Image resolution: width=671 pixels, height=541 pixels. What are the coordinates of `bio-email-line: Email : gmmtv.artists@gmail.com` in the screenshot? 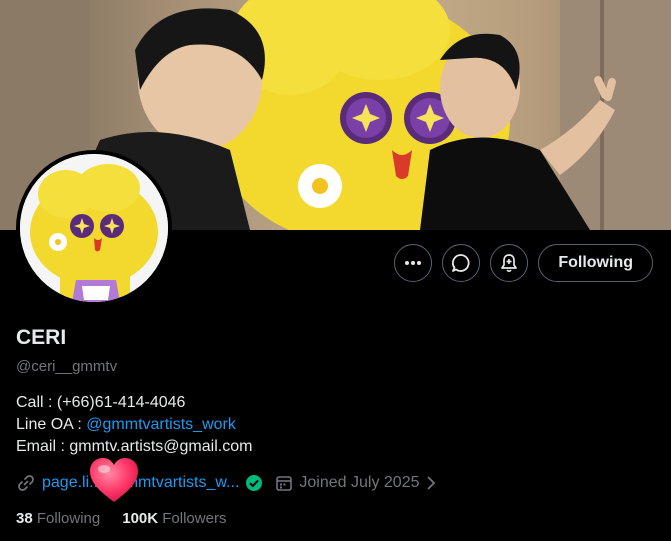 It's located at (134, 446).